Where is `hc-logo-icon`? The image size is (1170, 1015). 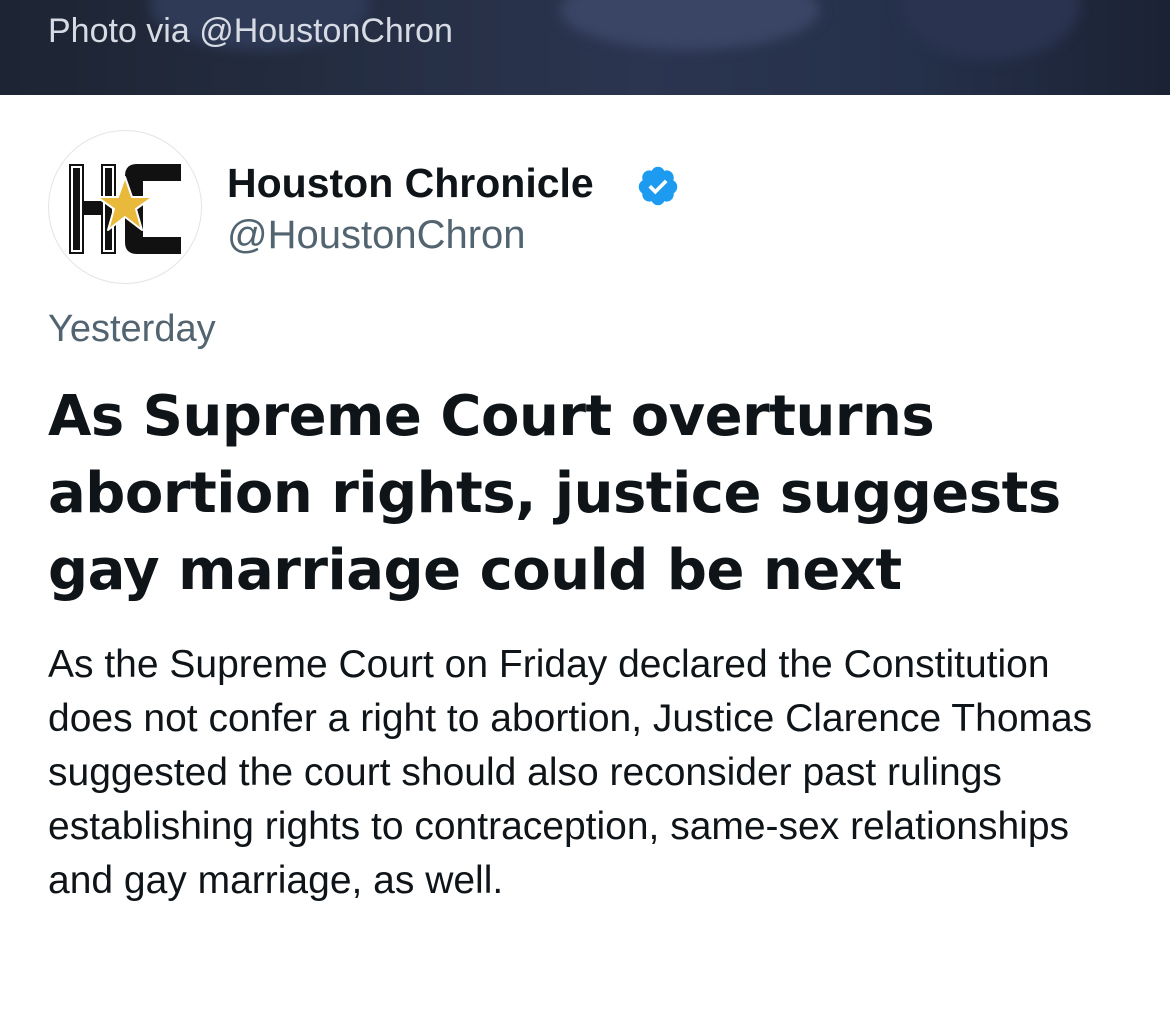 hc-logo-icon is located at coordinates (125, 209).